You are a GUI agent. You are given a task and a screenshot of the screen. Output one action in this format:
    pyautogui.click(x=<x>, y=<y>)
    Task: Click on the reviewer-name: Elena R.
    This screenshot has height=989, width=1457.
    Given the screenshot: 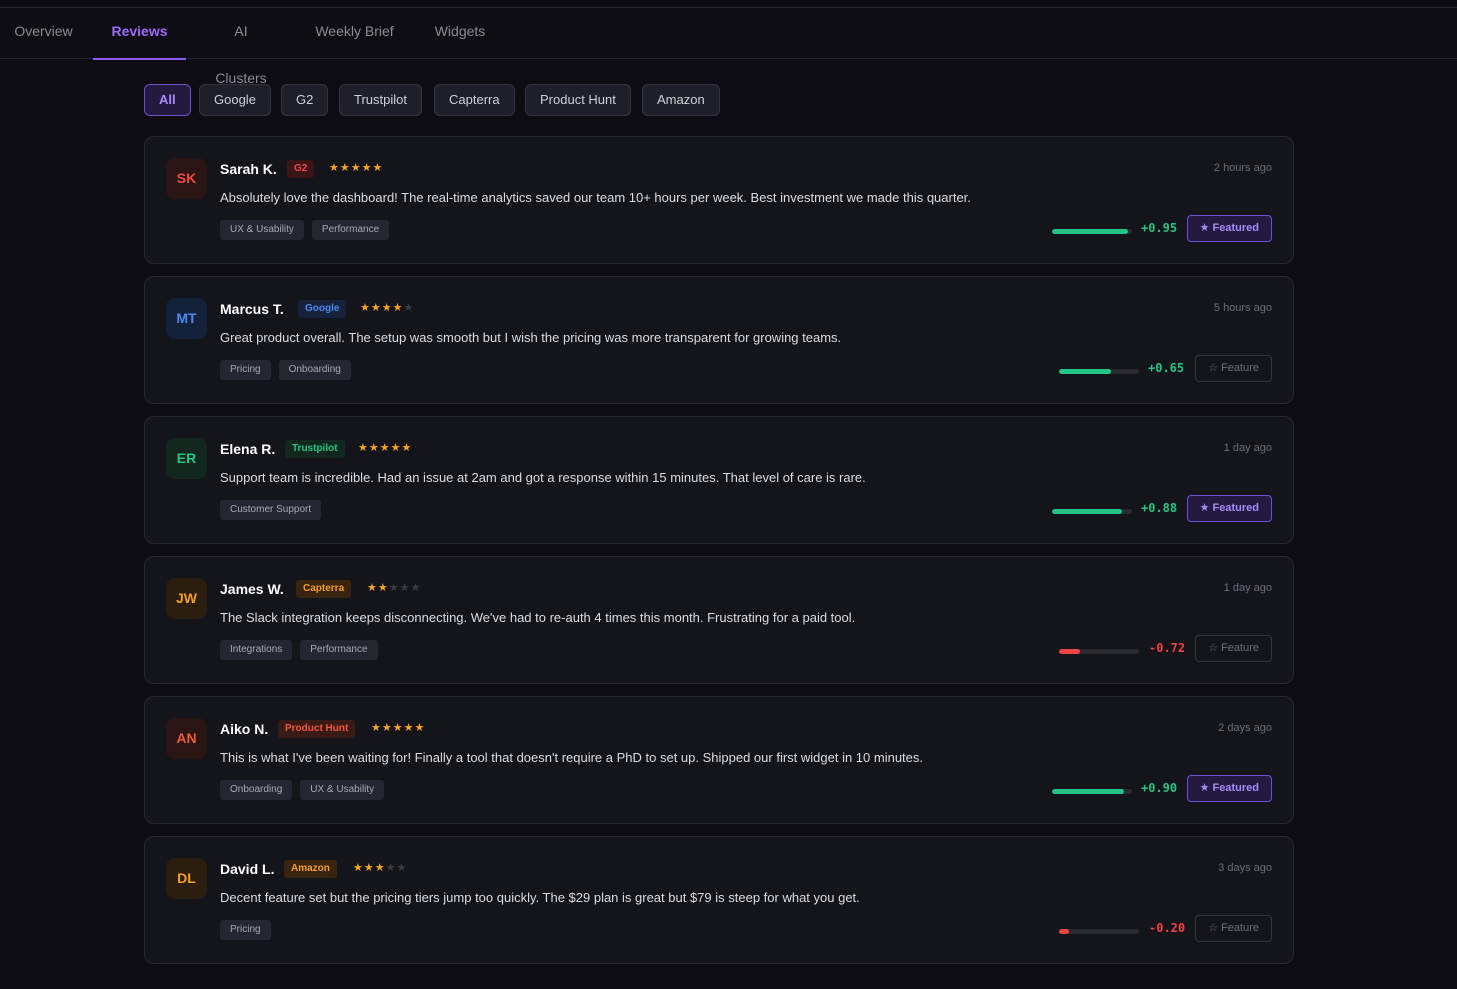 What is the action you would take?
    pyautogui.click(x=248, y=449)
    